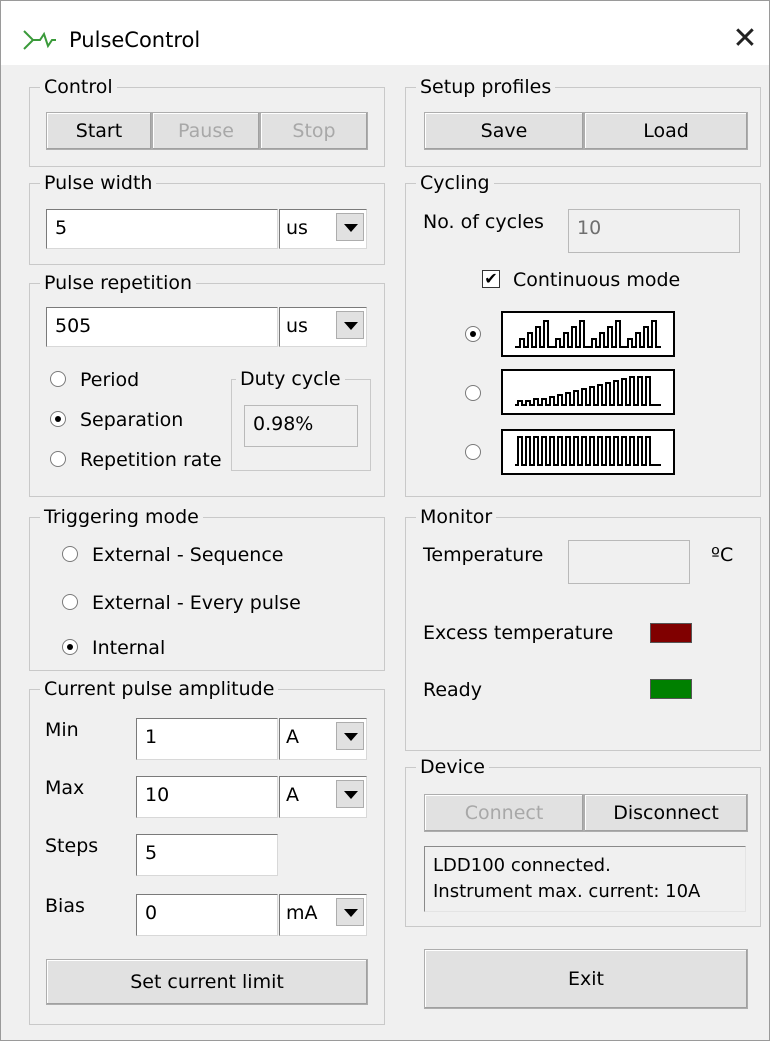 This screenshot has width=770, height=1041. What do you see at coordinates (586, 979) in the screenshot?
I see `exit-button: Exit` at bounding box center [586, 979].